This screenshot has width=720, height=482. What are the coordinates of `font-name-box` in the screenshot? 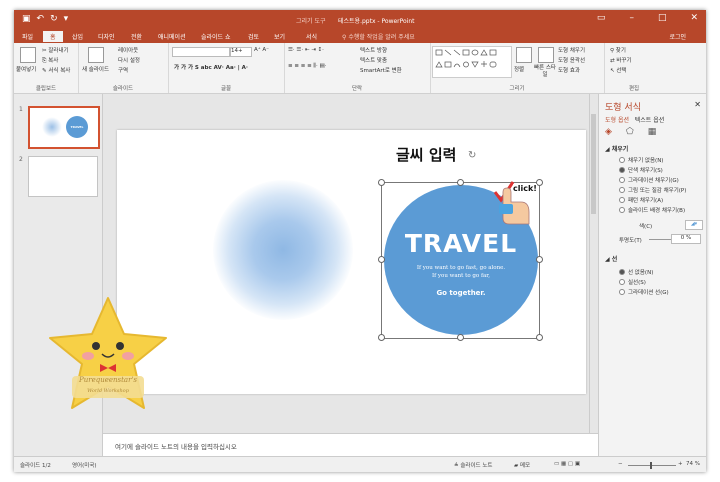 It's located at (201, 52).